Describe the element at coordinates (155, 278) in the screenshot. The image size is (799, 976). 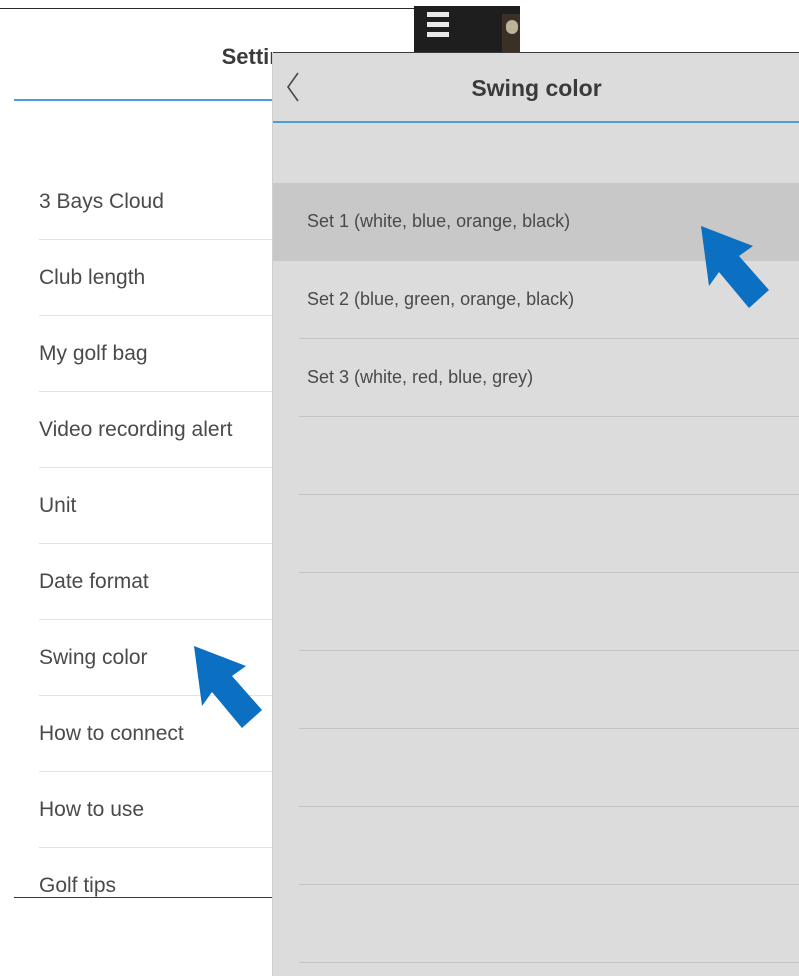
I see `settings-item-club-length: Club length` at that location.